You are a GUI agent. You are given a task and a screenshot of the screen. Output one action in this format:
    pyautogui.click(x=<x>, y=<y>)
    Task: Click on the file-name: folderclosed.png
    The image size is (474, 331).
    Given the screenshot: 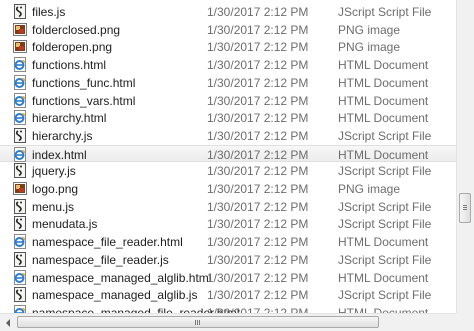 What is the action you would take?
    pyautogui.click(x=76, y=29)
    